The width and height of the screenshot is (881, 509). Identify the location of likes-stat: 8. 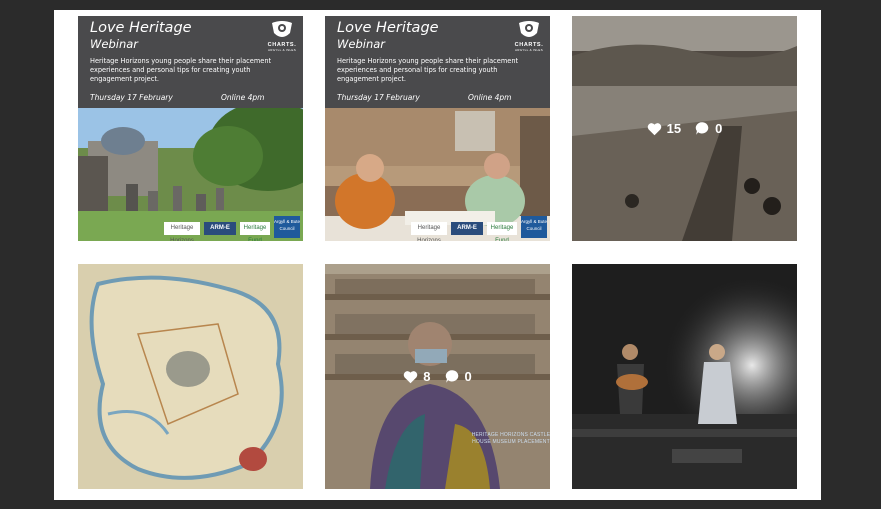
(417, 376).